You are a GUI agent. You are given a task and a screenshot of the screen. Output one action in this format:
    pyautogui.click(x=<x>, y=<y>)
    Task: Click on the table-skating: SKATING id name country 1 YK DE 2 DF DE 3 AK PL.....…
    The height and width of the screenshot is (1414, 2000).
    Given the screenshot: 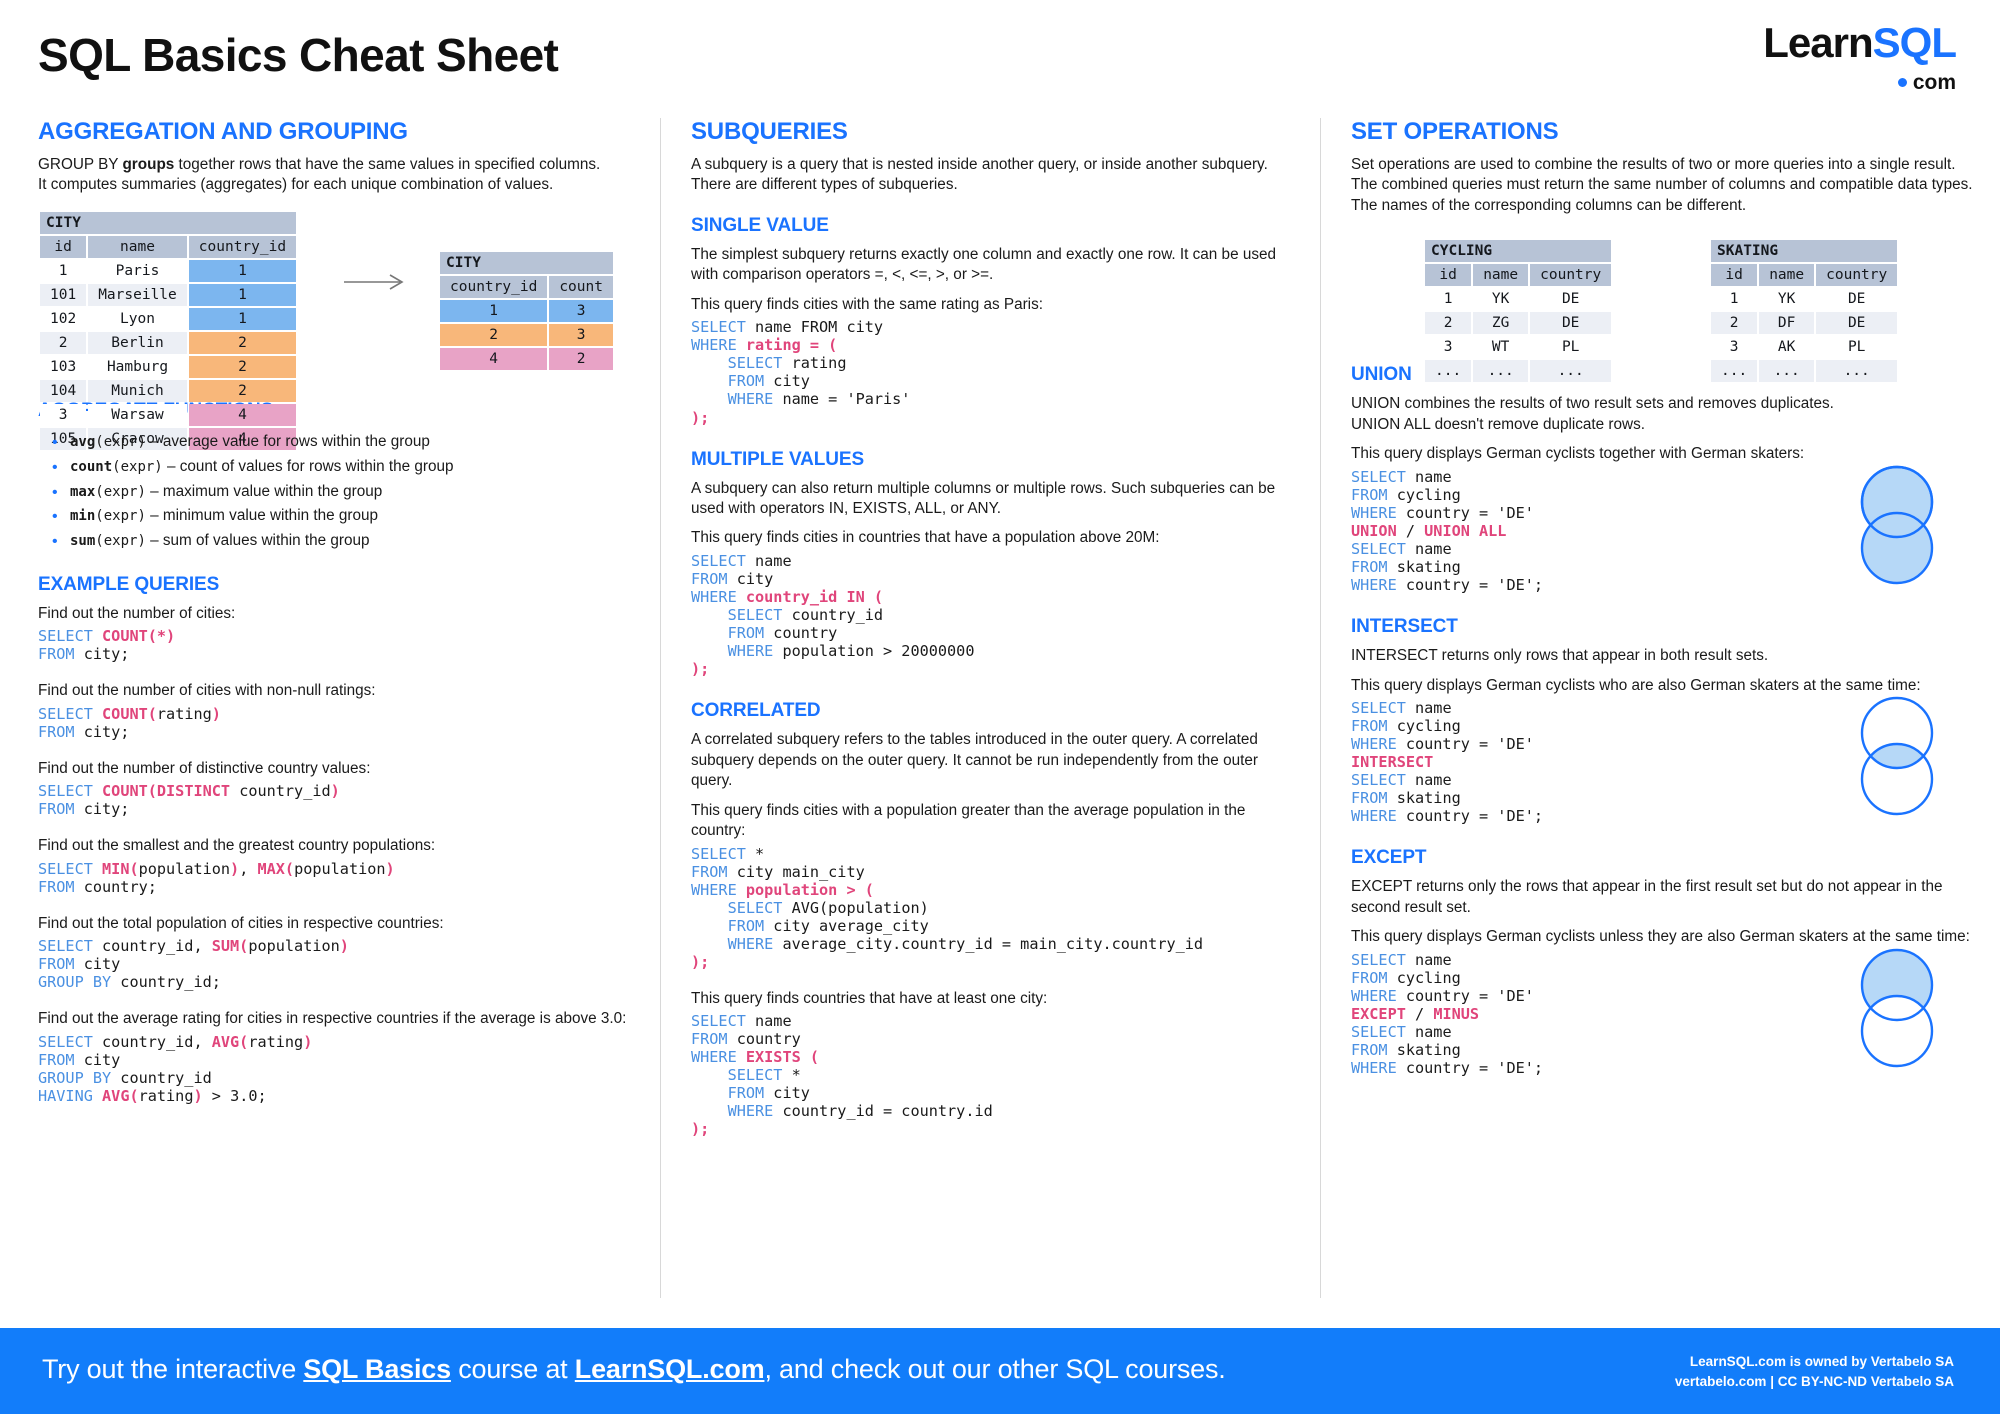 What is the action you would take?
    pyautogui.click(x=1804, y=311)
    